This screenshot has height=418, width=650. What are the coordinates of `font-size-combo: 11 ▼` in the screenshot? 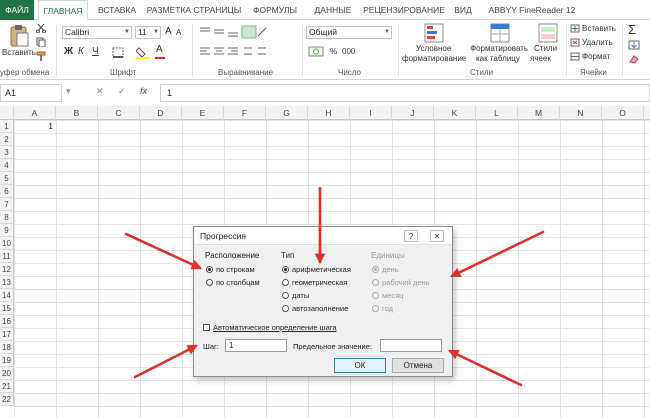 It's located at (148, 32).